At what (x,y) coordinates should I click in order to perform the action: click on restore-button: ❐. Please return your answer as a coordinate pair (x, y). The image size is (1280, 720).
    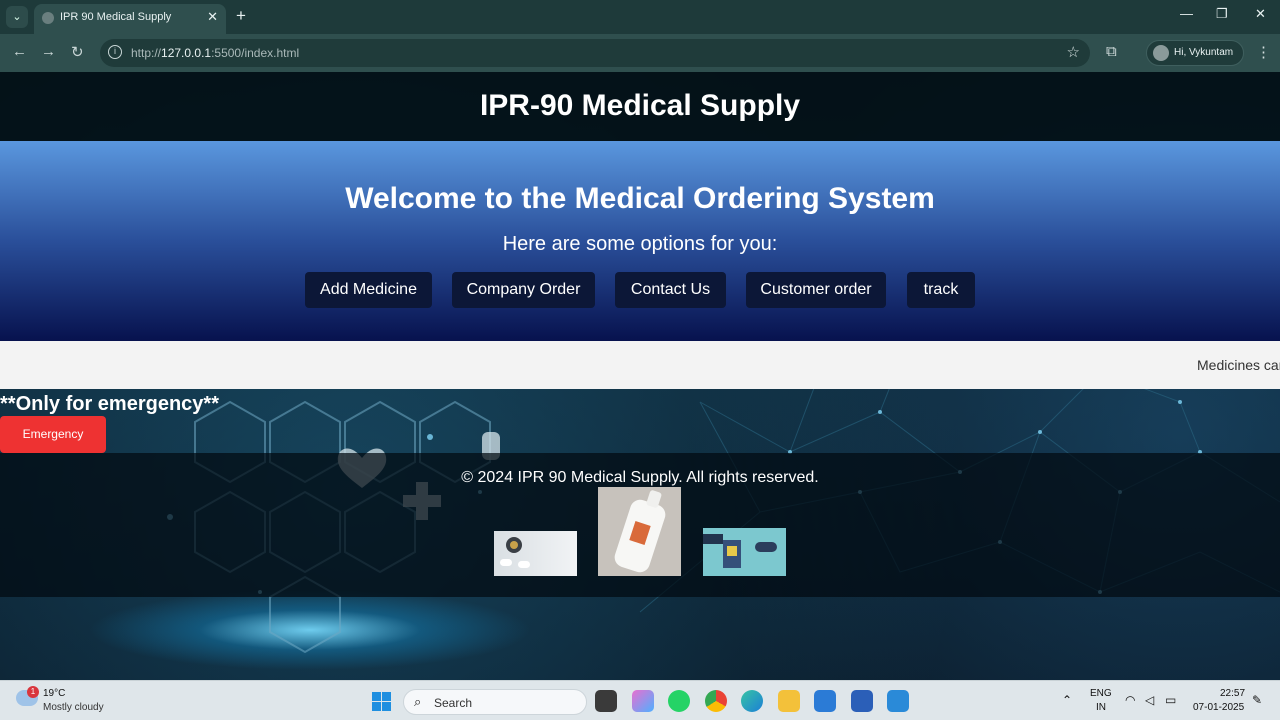
    Looking at the image, I should click on (1222, 14).